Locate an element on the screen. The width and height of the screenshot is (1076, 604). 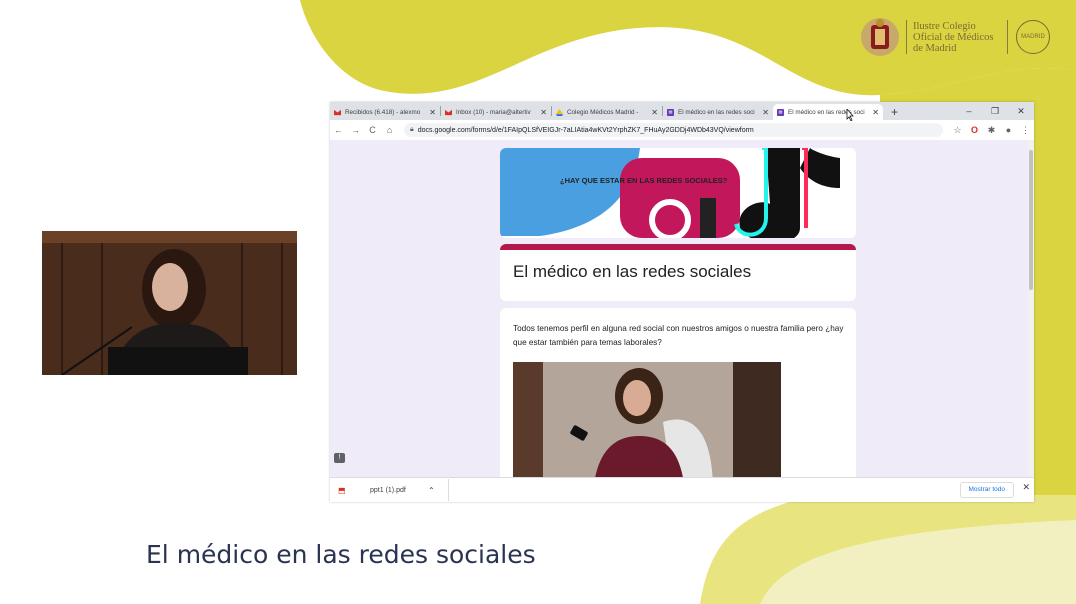
extensions-icon: ✱ is located at coordinates (991, 130).